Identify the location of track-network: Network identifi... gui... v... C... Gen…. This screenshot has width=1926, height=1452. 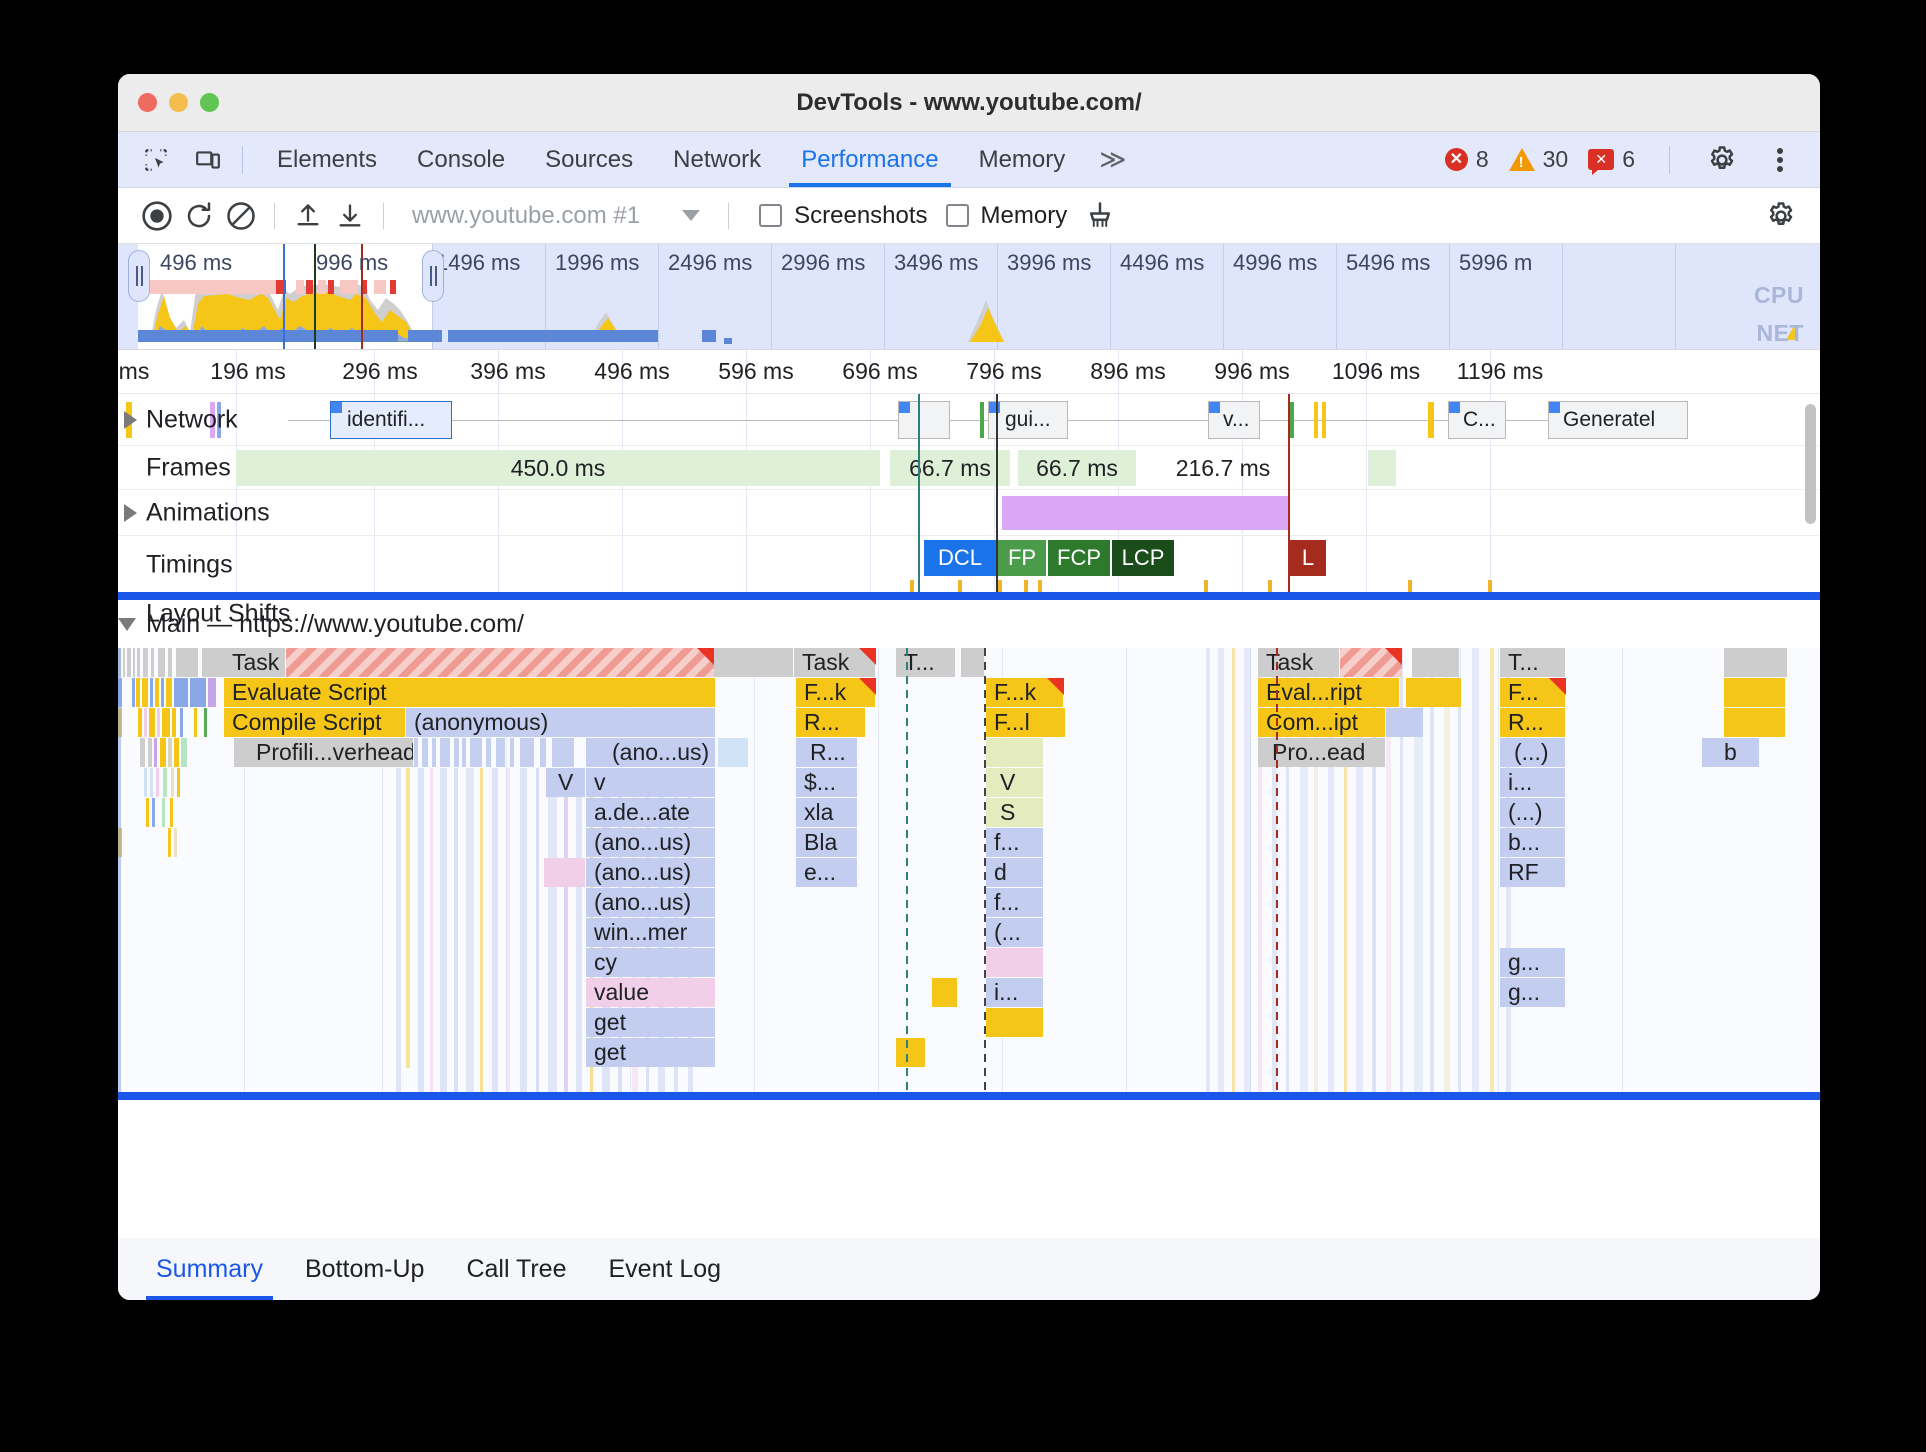
(969, 420).